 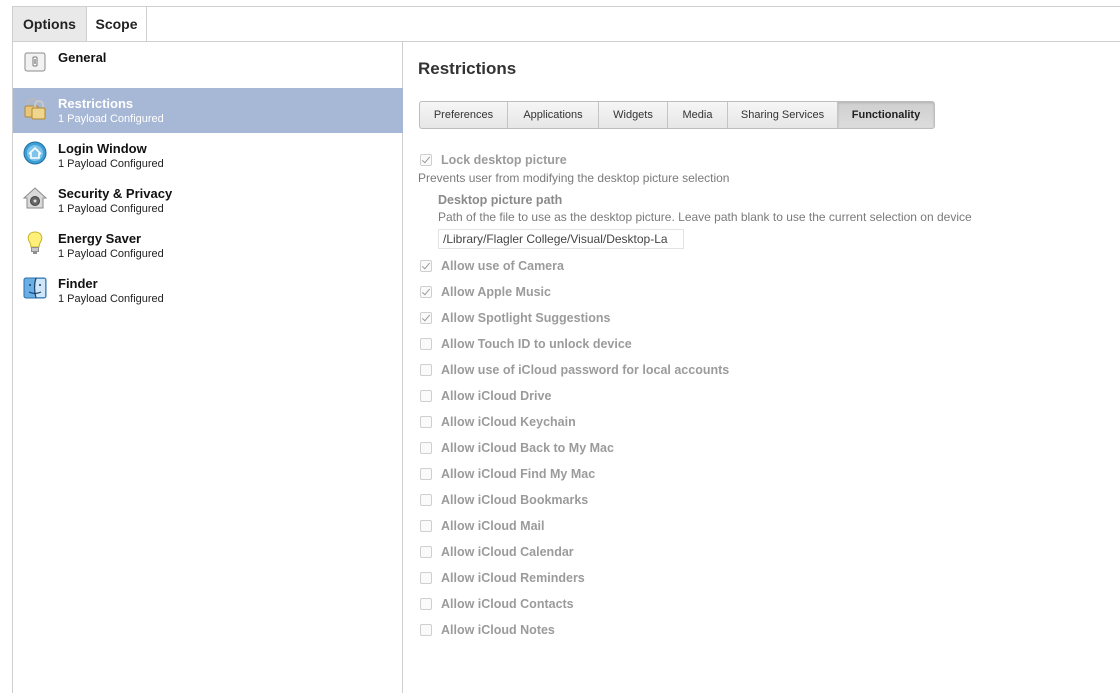 I want to click on sidebar-item-energy-saver: Energy Saver 1 Payload Configured, so click(x=208, y=245).